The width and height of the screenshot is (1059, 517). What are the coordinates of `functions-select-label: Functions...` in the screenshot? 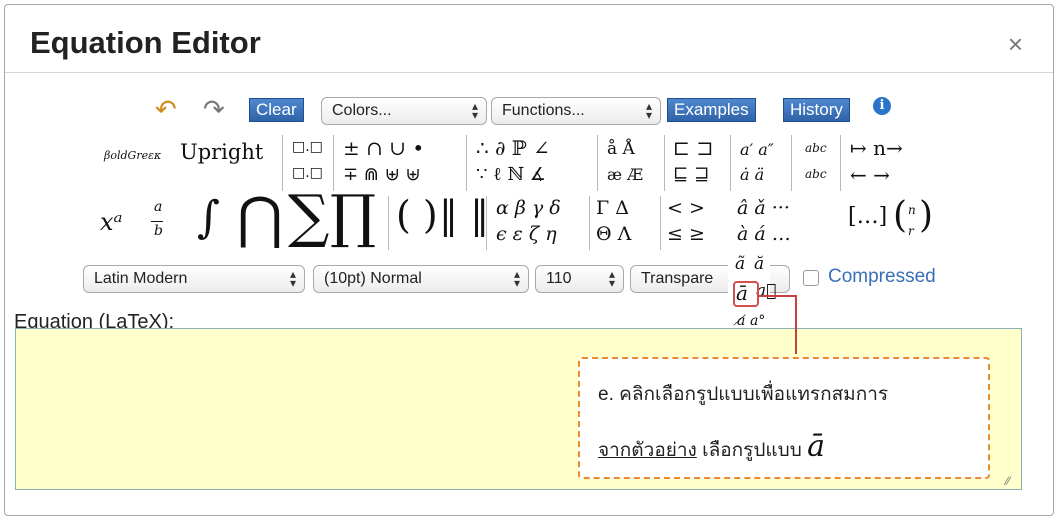 It's located at (543, 110).